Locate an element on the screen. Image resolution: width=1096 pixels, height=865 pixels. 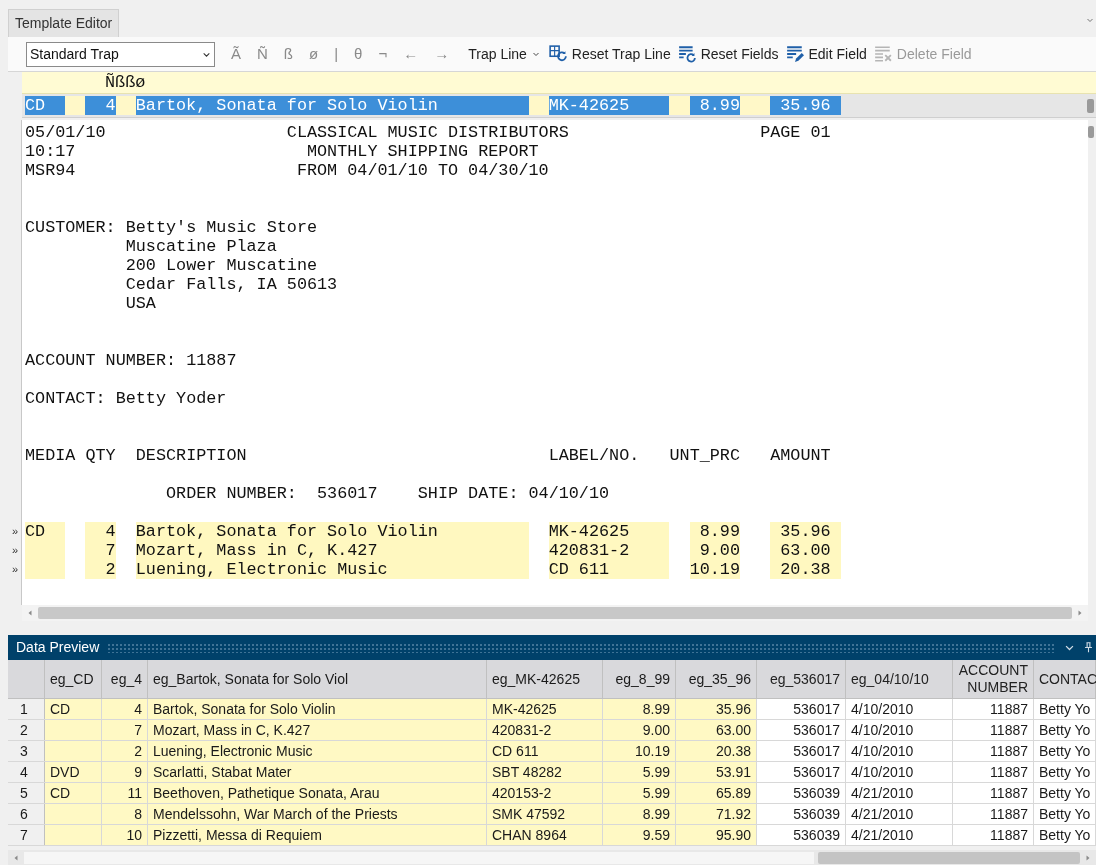
column-header: CONTAC is located at coordinates (1065, 679).